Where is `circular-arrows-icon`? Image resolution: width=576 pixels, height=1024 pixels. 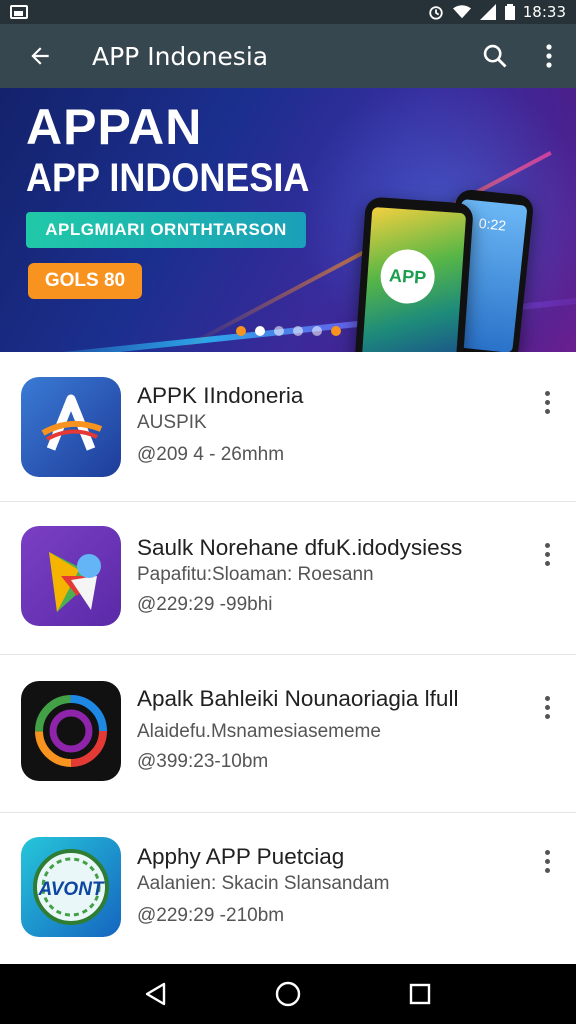 circular-arrows-icon is located at coordinates (71, 731).